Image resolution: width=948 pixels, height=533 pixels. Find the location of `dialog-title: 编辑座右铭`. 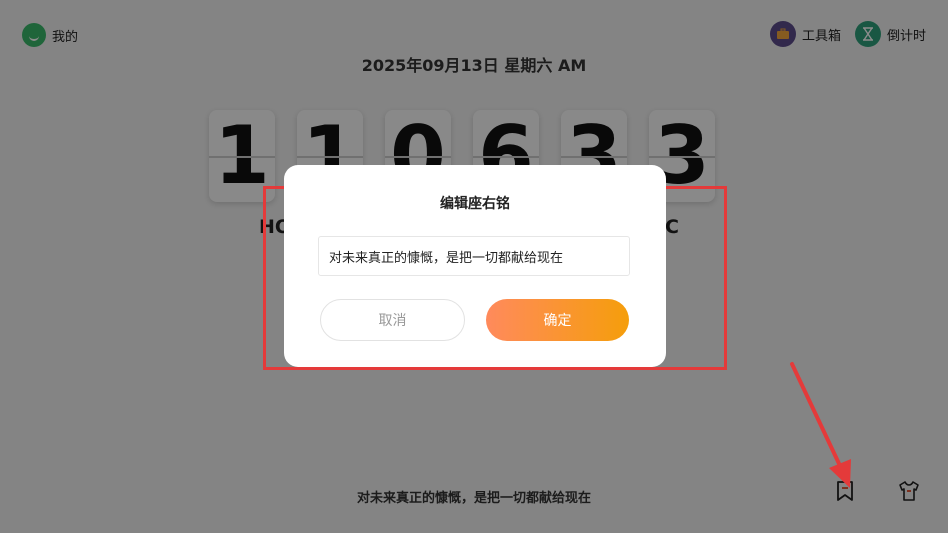

dialog-title: 编辑座右铭 is located at coordinates (475, 204).